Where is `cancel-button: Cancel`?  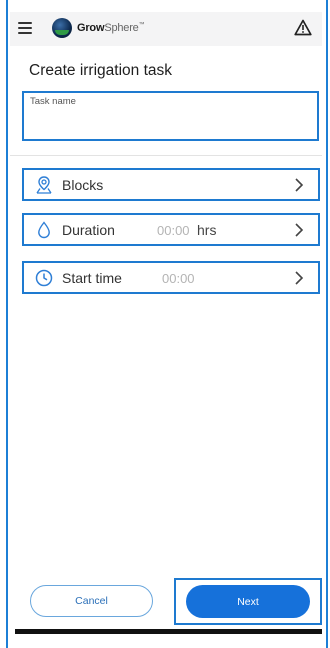 cancel-button: Cancel is located at coordinates (91, 601).